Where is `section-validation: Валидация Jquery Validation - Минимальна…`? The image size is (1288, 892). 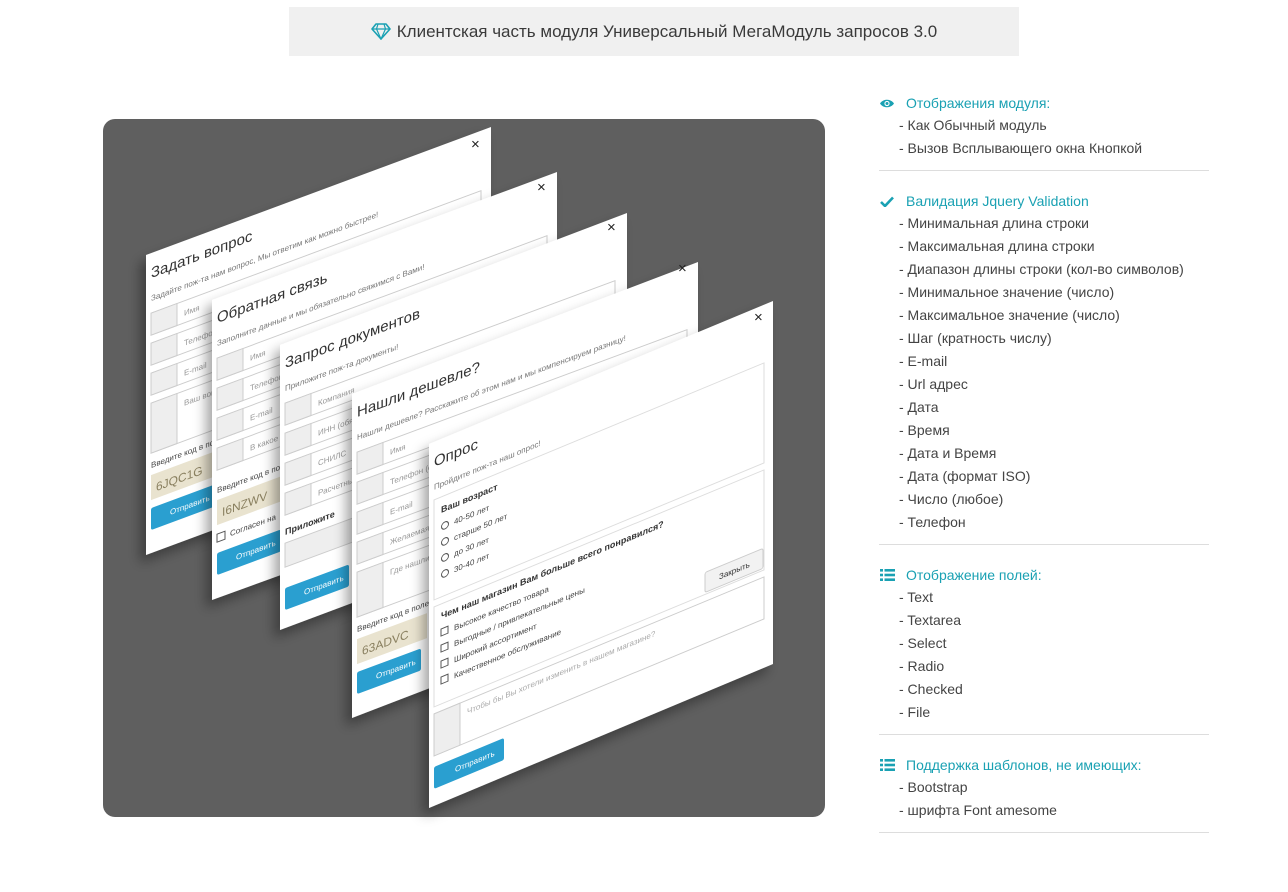 section-validation: Валидация Jquery Validation - Минимальна… is located at coordinates (1044, 367).